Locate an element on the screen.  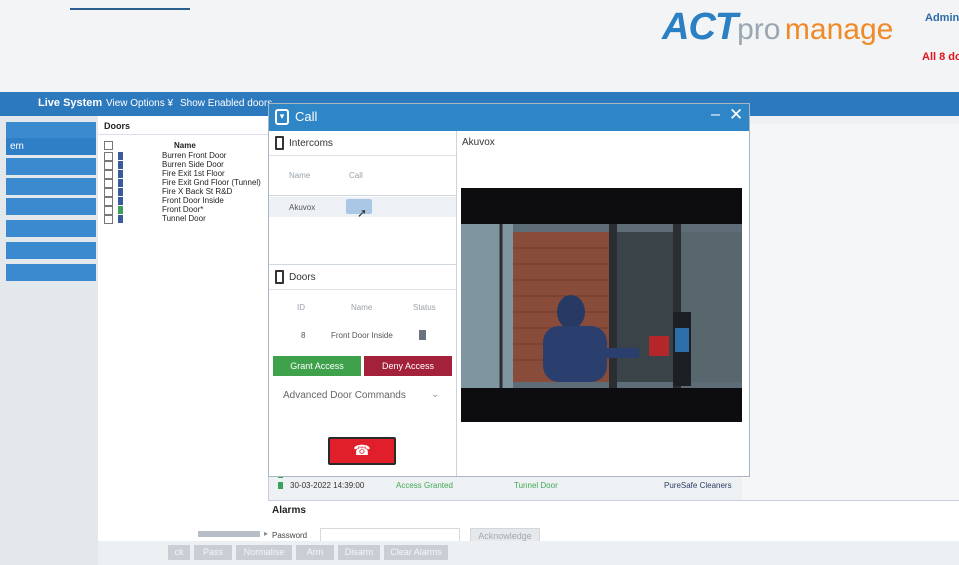
door-name: Front Door* is located at coordinates (183, 209).